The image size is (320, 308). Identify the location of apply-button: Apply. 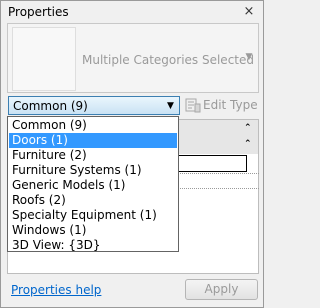
(221, 289).